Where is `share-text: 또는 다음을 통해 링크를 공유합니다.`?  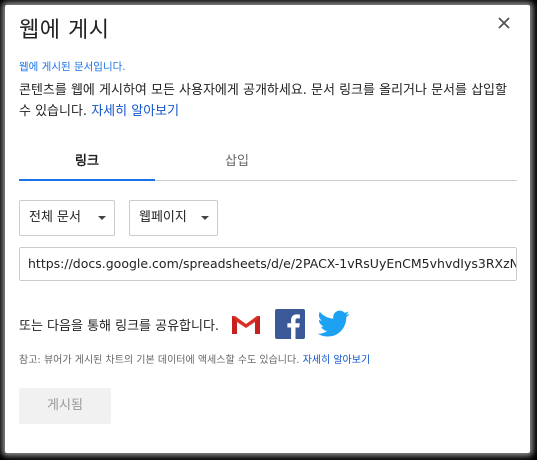
share-text: 또는 다음을 통해 링크를 공유합니다. is located at coordinates (119, 326).